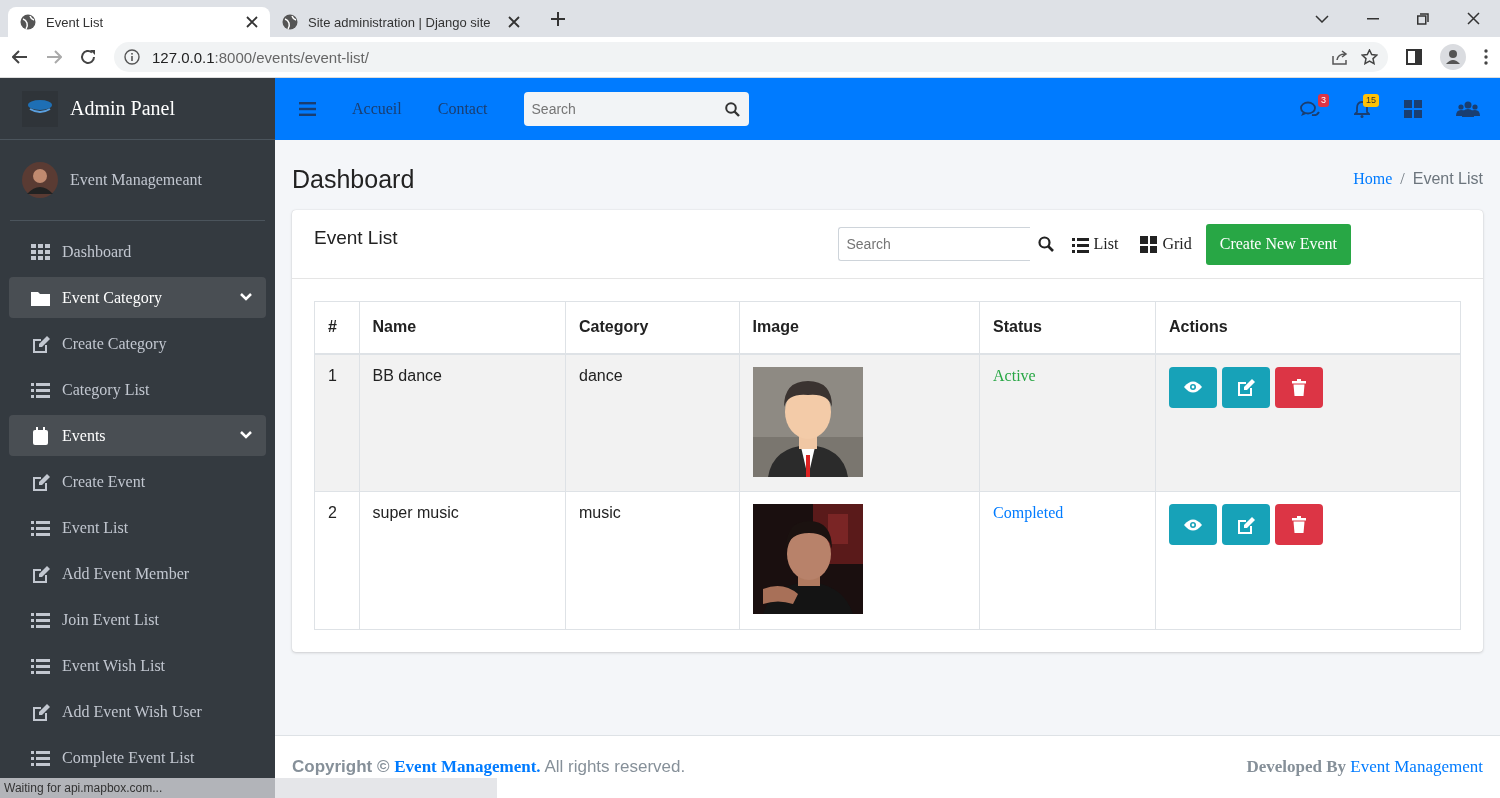 The image size is (1500, 798). I want to click on restore-icon, so click(1423, 18).